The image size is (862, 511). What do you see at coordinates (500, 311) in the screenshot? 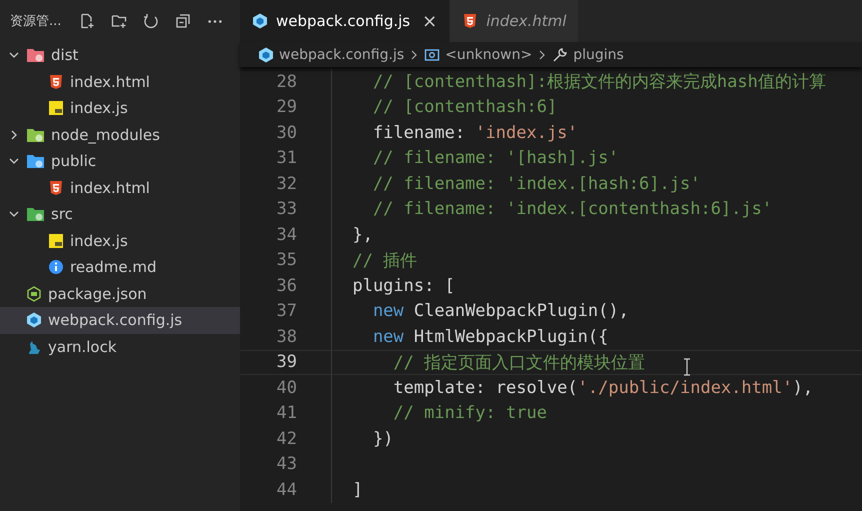
I see `code-line: new CleanWebpackPlugin(),` at bounding box center [500, 311].